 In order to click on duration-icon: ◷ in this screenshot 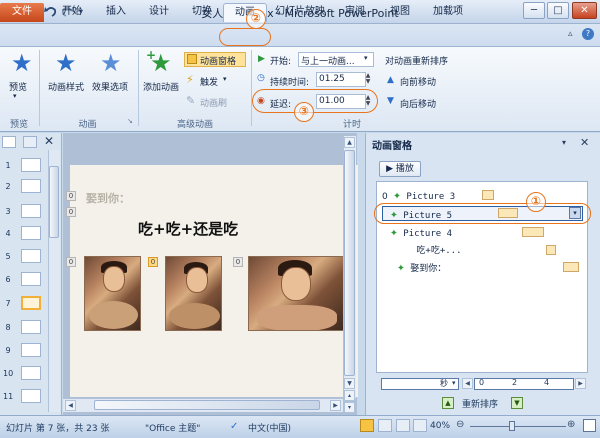, I will do `click(261, 78)`.